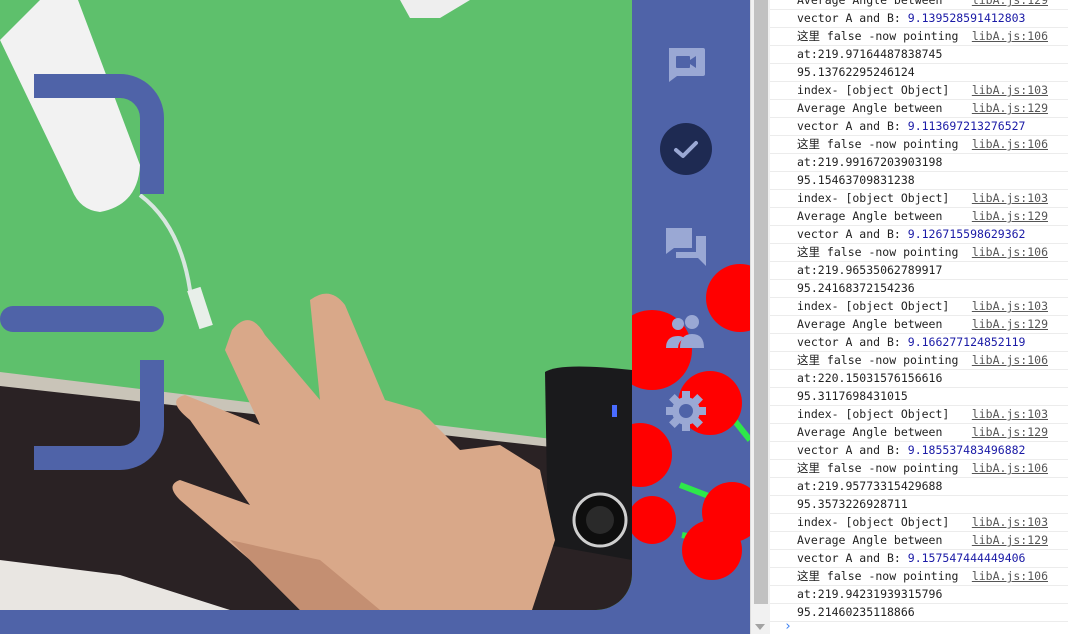 This screenshot has height=634, width=1068. I want to click on console-log-line: vector A and B: 9.126715598629362, so click(919, 235).